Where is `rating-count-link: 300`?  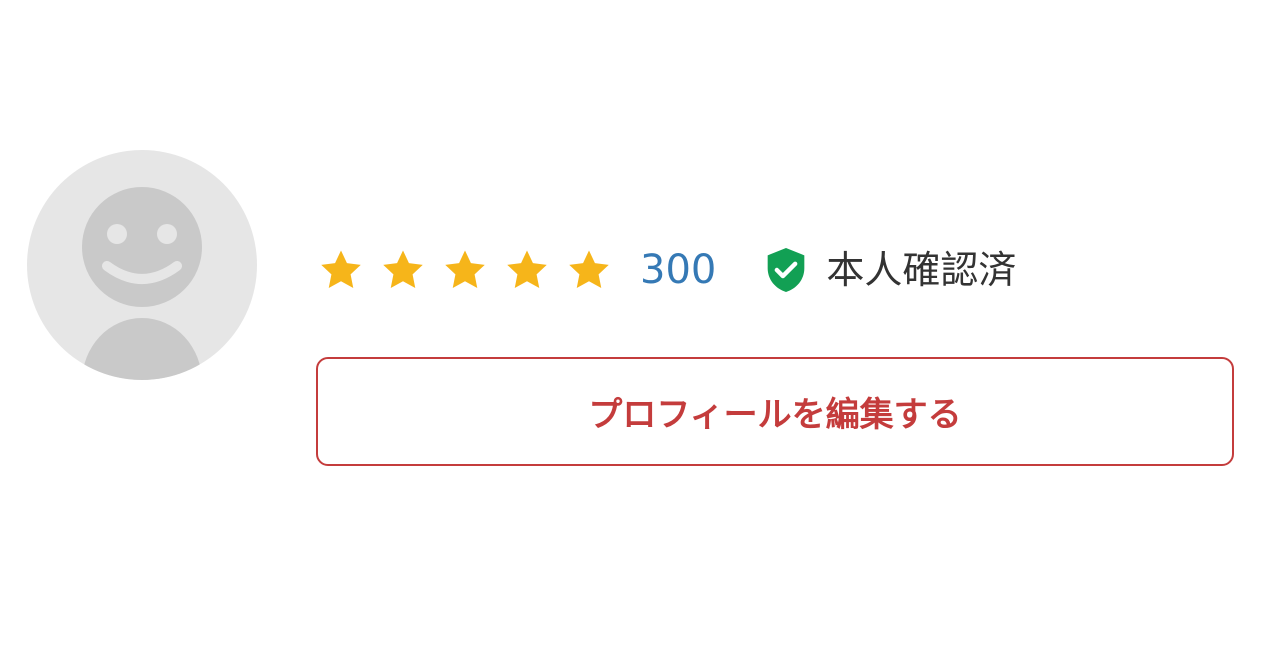 rating-count-link: 300 is located at coordinates (678, 270).